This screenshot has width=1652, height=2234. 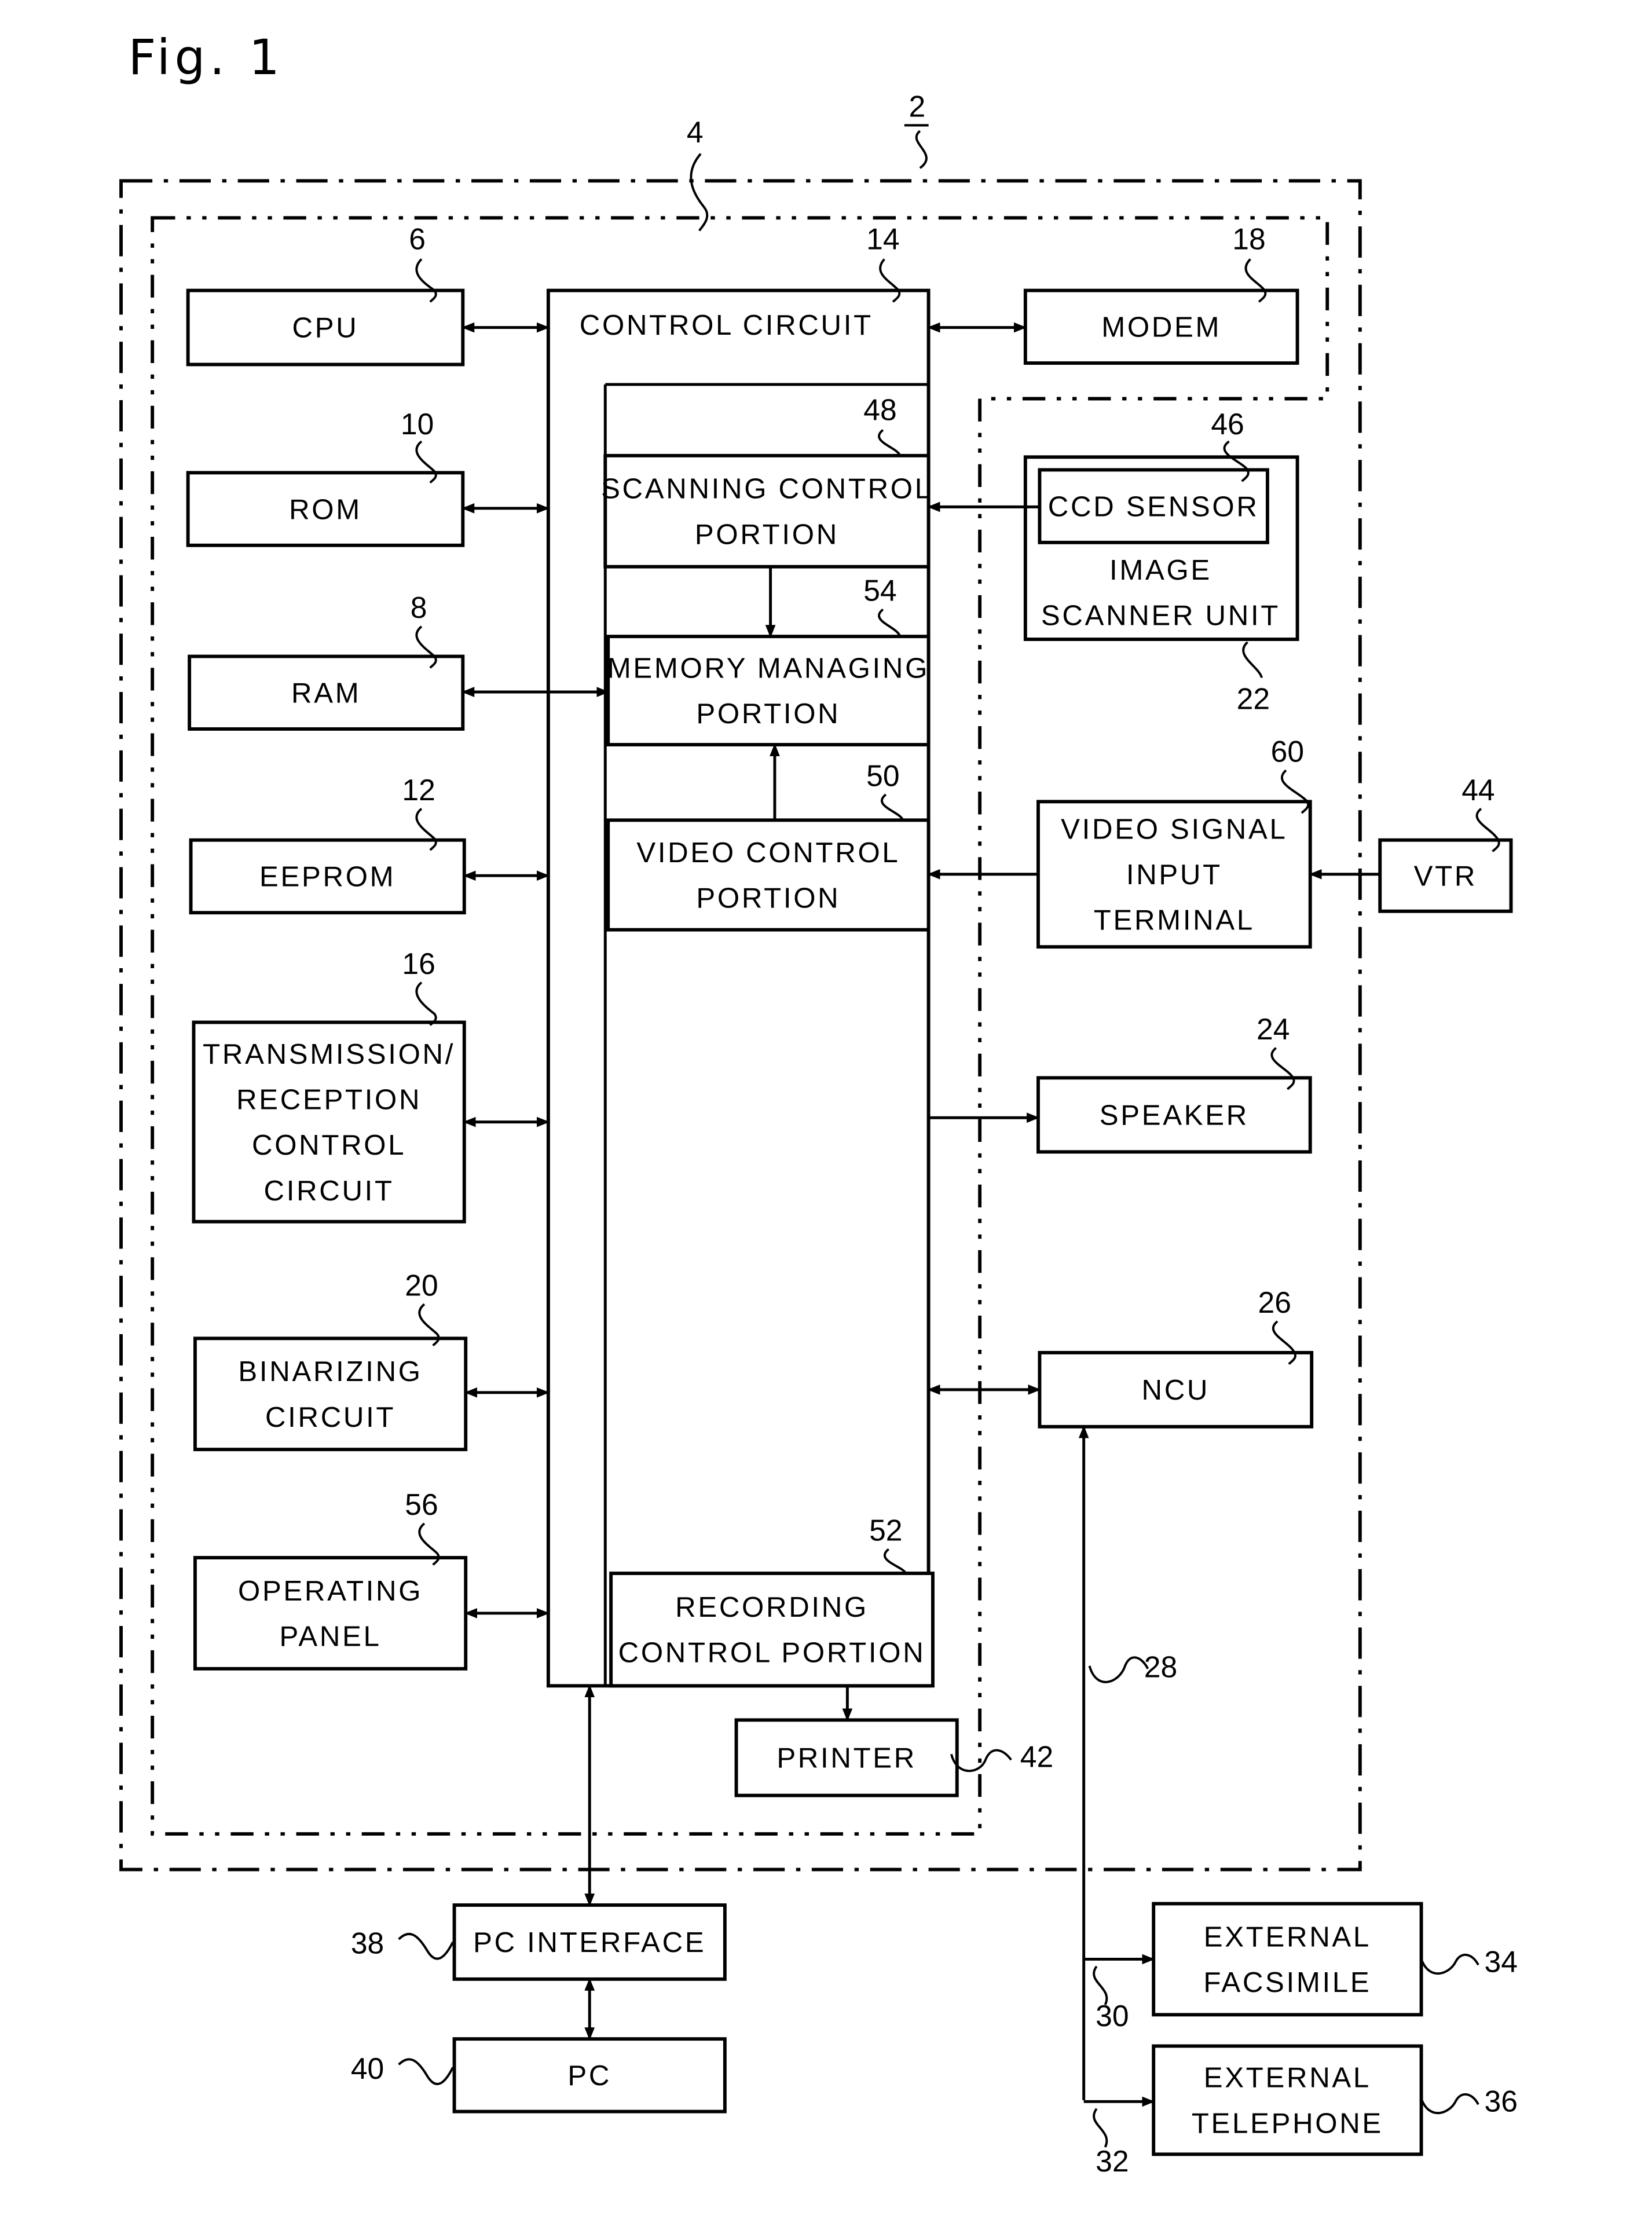 What do you see at coordinates (1175, 1390) in the screenshot?
I see `ncu-label: NCU` at bounding box center [1175, 1390].